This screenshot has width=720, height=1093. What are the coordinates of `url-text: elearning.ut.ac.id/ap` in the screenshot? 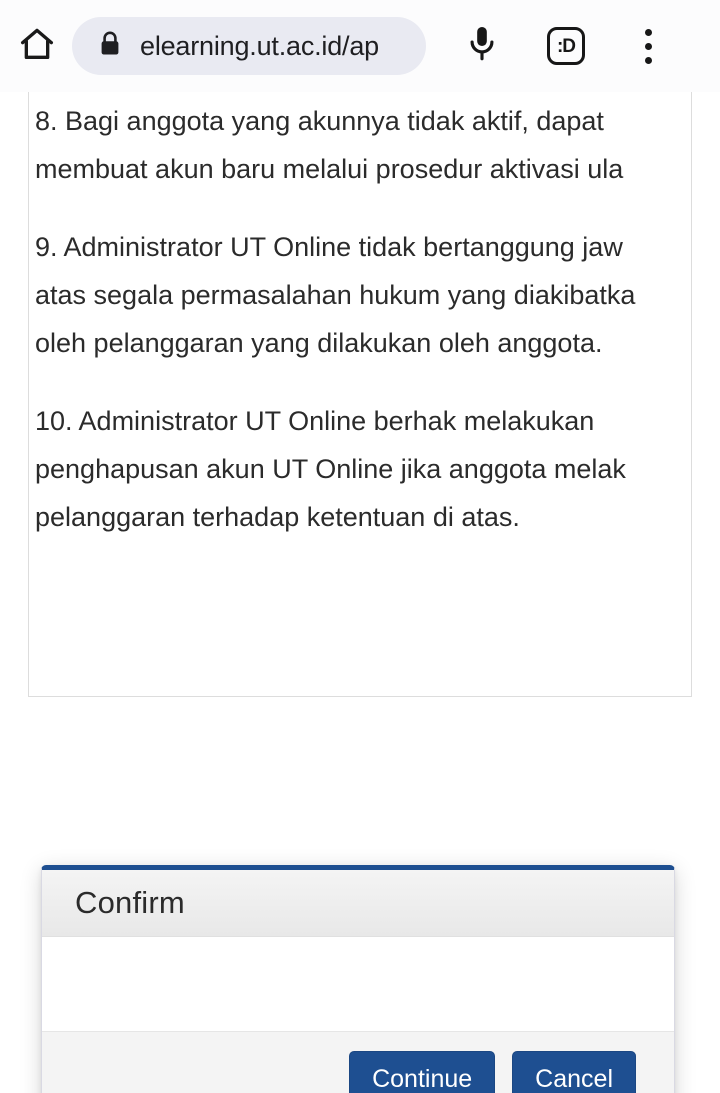 It's located at (259, 45).